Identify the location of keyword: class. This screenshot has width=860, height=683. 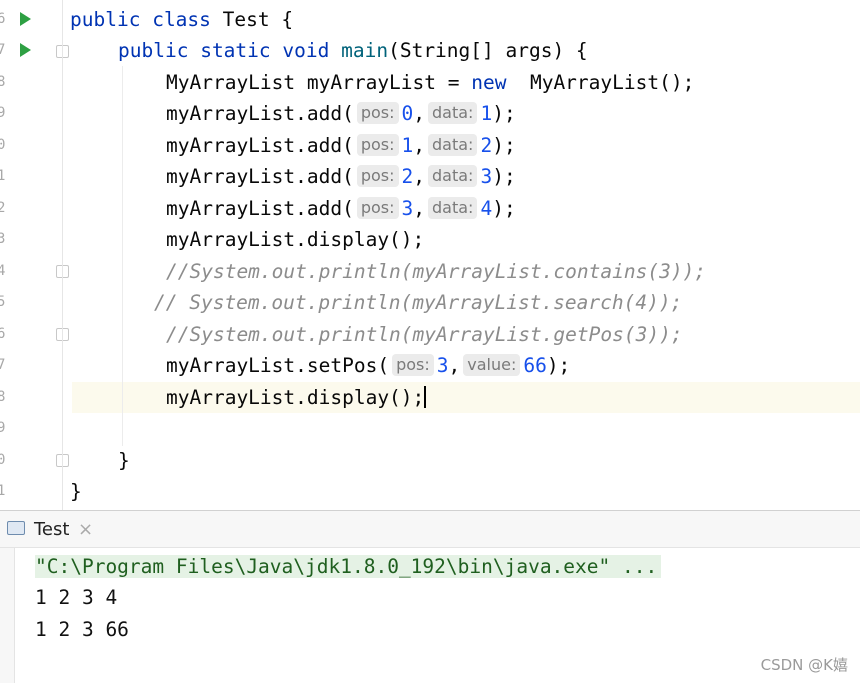
(181, 19).